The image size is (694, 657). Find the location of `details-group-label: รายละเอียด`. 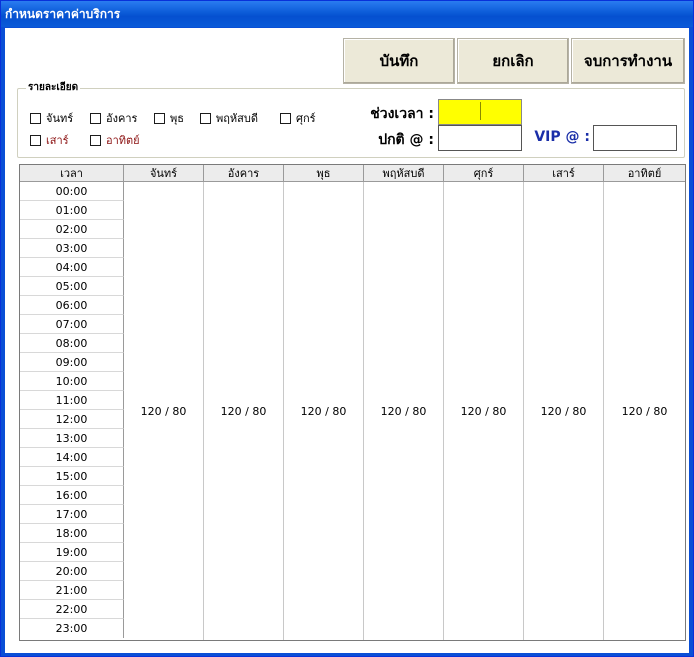

details-group-label: รายละเอียด is located at coordinates (53, 88).